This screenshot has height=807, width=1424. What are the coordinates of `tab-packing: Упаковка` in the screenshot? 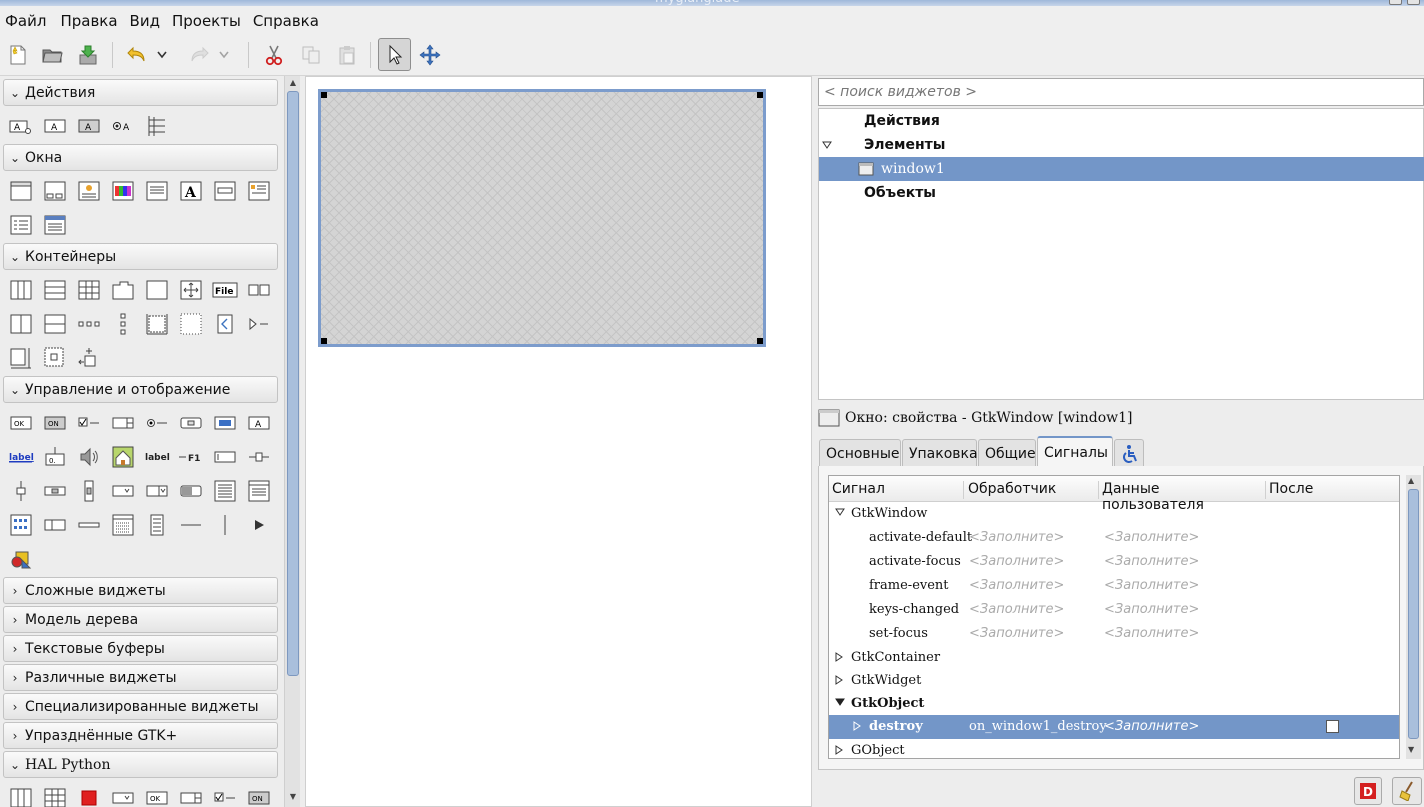 It's located at (940, 452).